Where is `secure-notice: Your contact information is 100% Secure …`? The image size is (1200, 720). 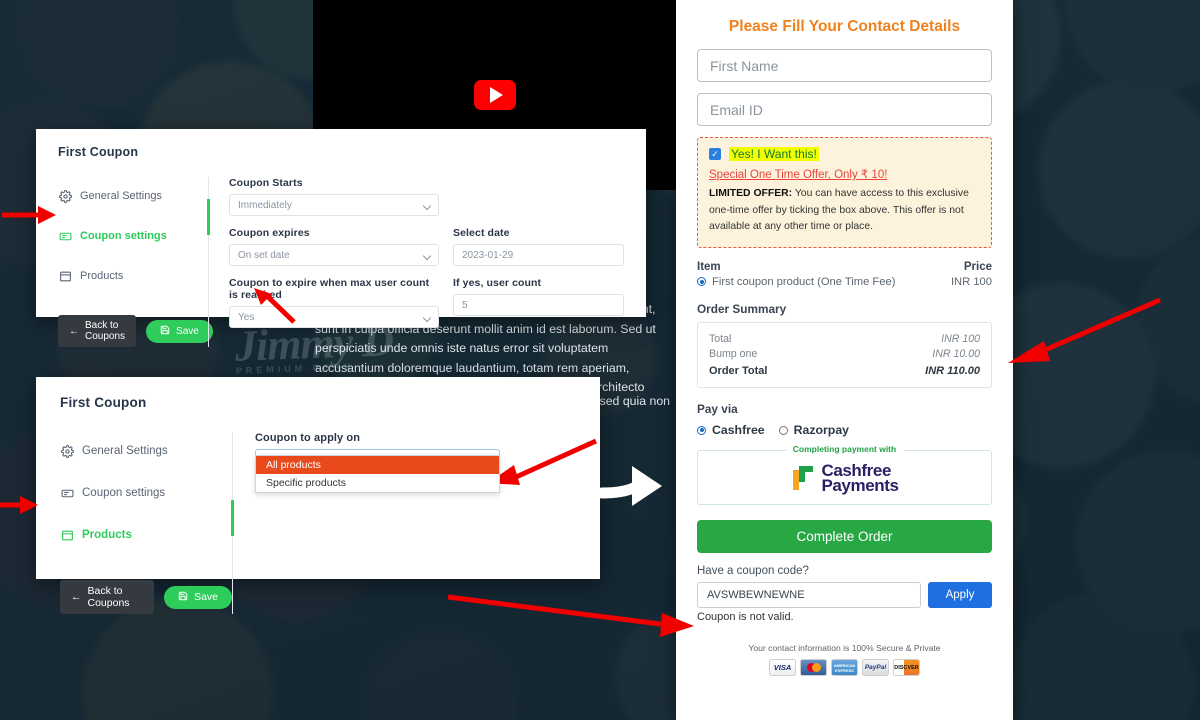
secure-notice: Your contact information is 100% Secure … is located at coordinates (844, 648).